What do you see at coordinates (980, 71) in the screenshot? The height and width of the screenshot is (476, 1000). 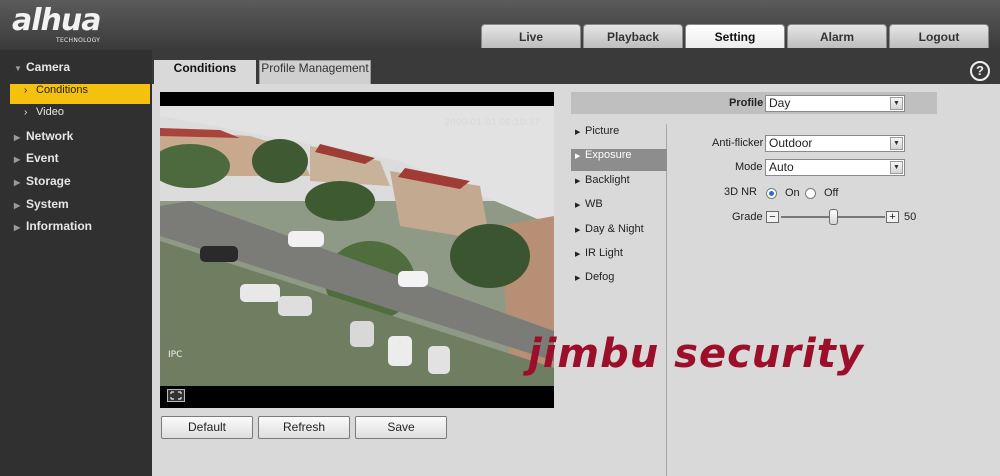 I see `help-icon: ?` at bounding box center [980, 71].